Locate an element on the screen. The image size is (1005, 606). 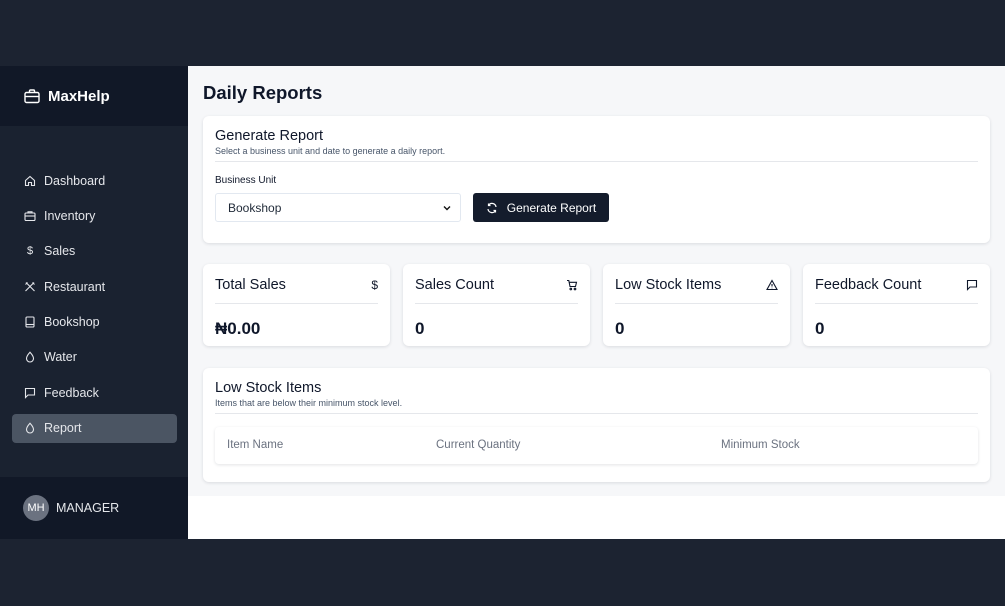
card-title: Generate Report is located at coordinates (269, 136).